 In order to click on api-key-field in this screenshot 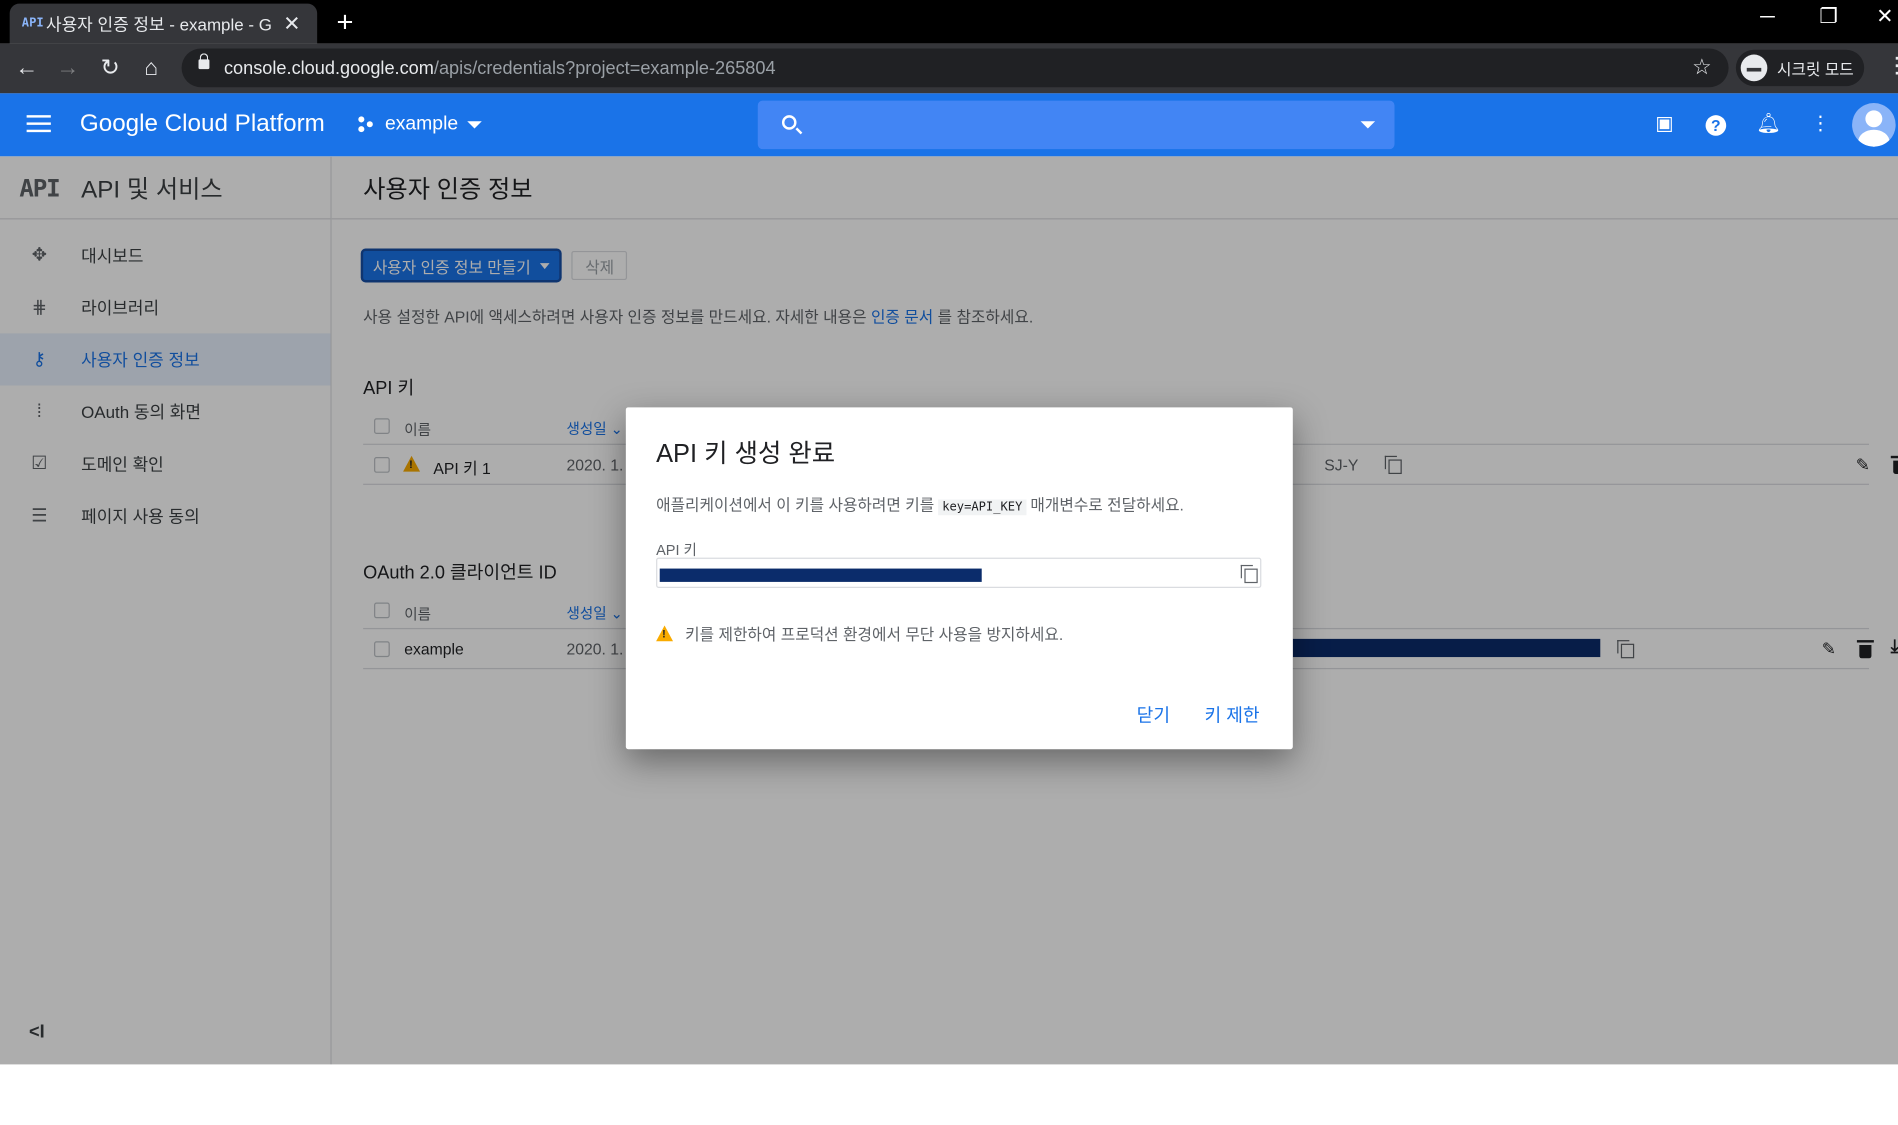, I will do `click(959, 572)`.